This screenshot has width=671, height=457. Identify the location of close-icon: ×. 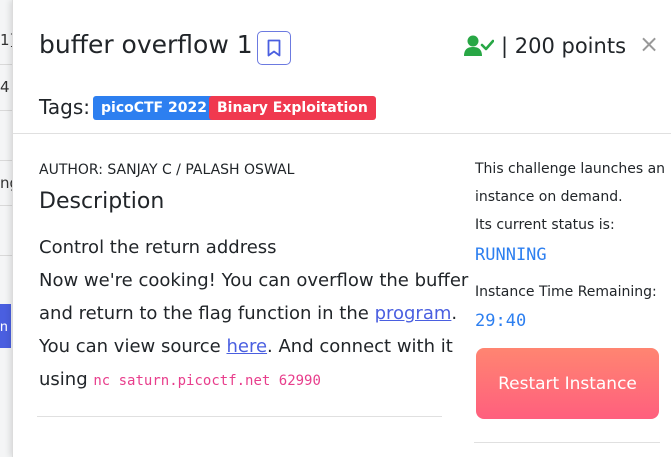
(649, 44).